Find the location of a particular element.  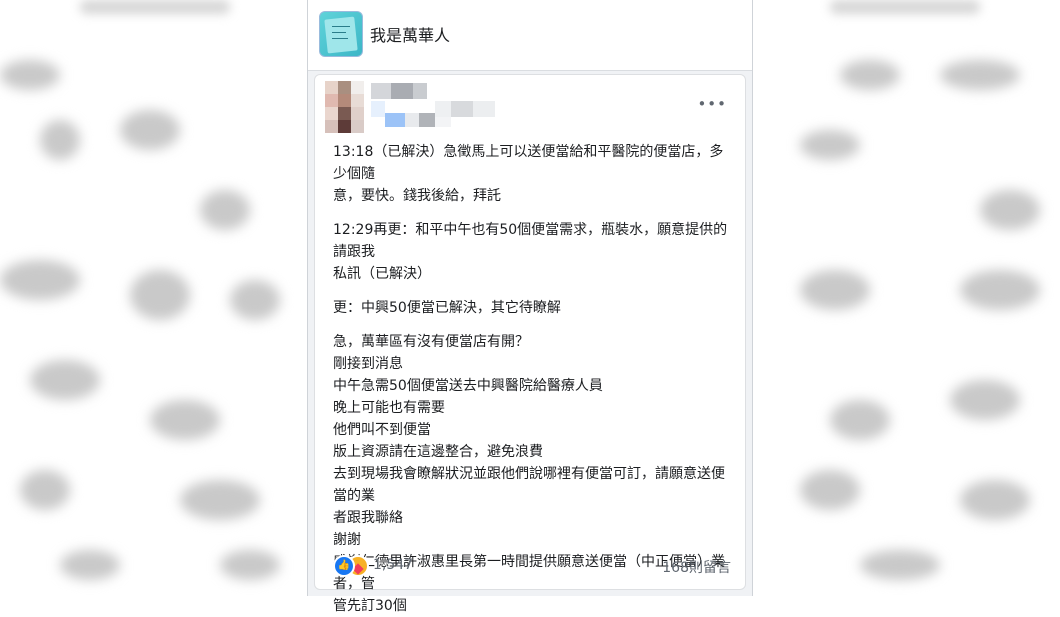

text-line: 私訊（已解決） is located at coordinates (382, 274).